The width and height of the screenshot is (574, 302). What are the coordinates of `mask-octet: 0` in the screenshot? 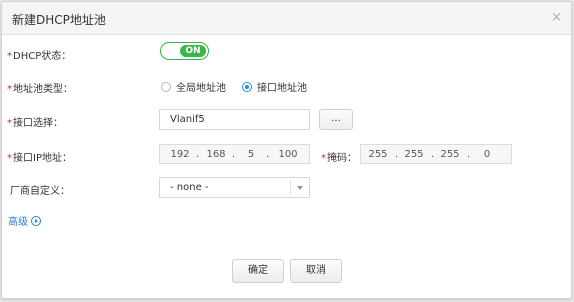 It's located at (487, 154).